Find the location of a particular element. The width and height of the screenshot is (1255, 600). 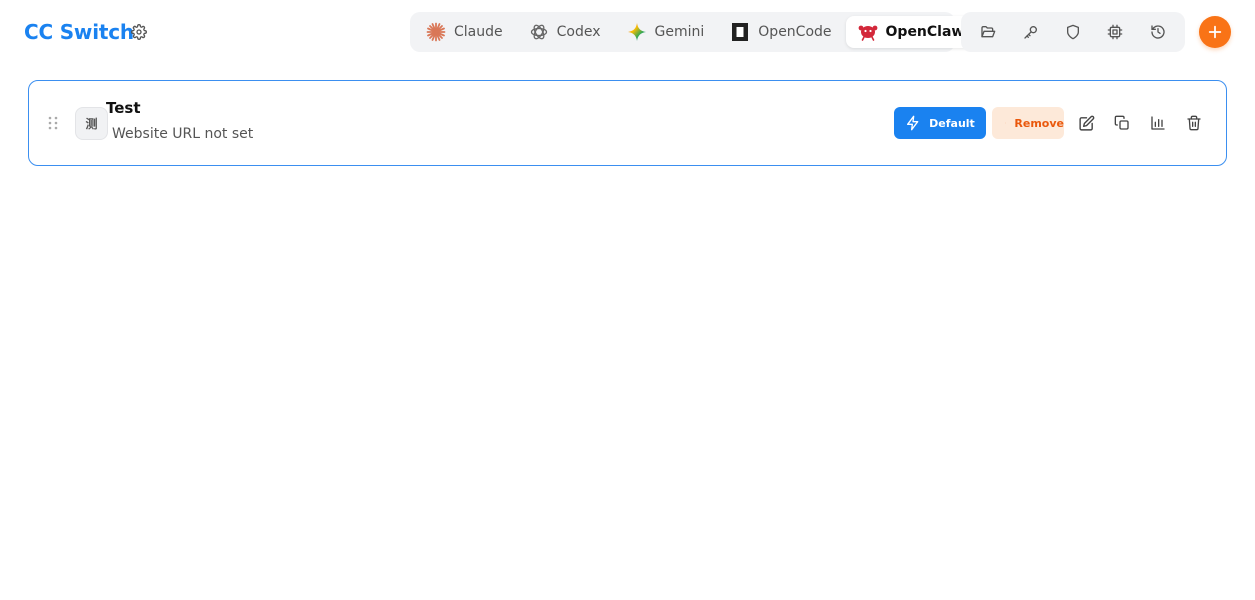

opencode-square-icon is located at coordinates (740, 32).